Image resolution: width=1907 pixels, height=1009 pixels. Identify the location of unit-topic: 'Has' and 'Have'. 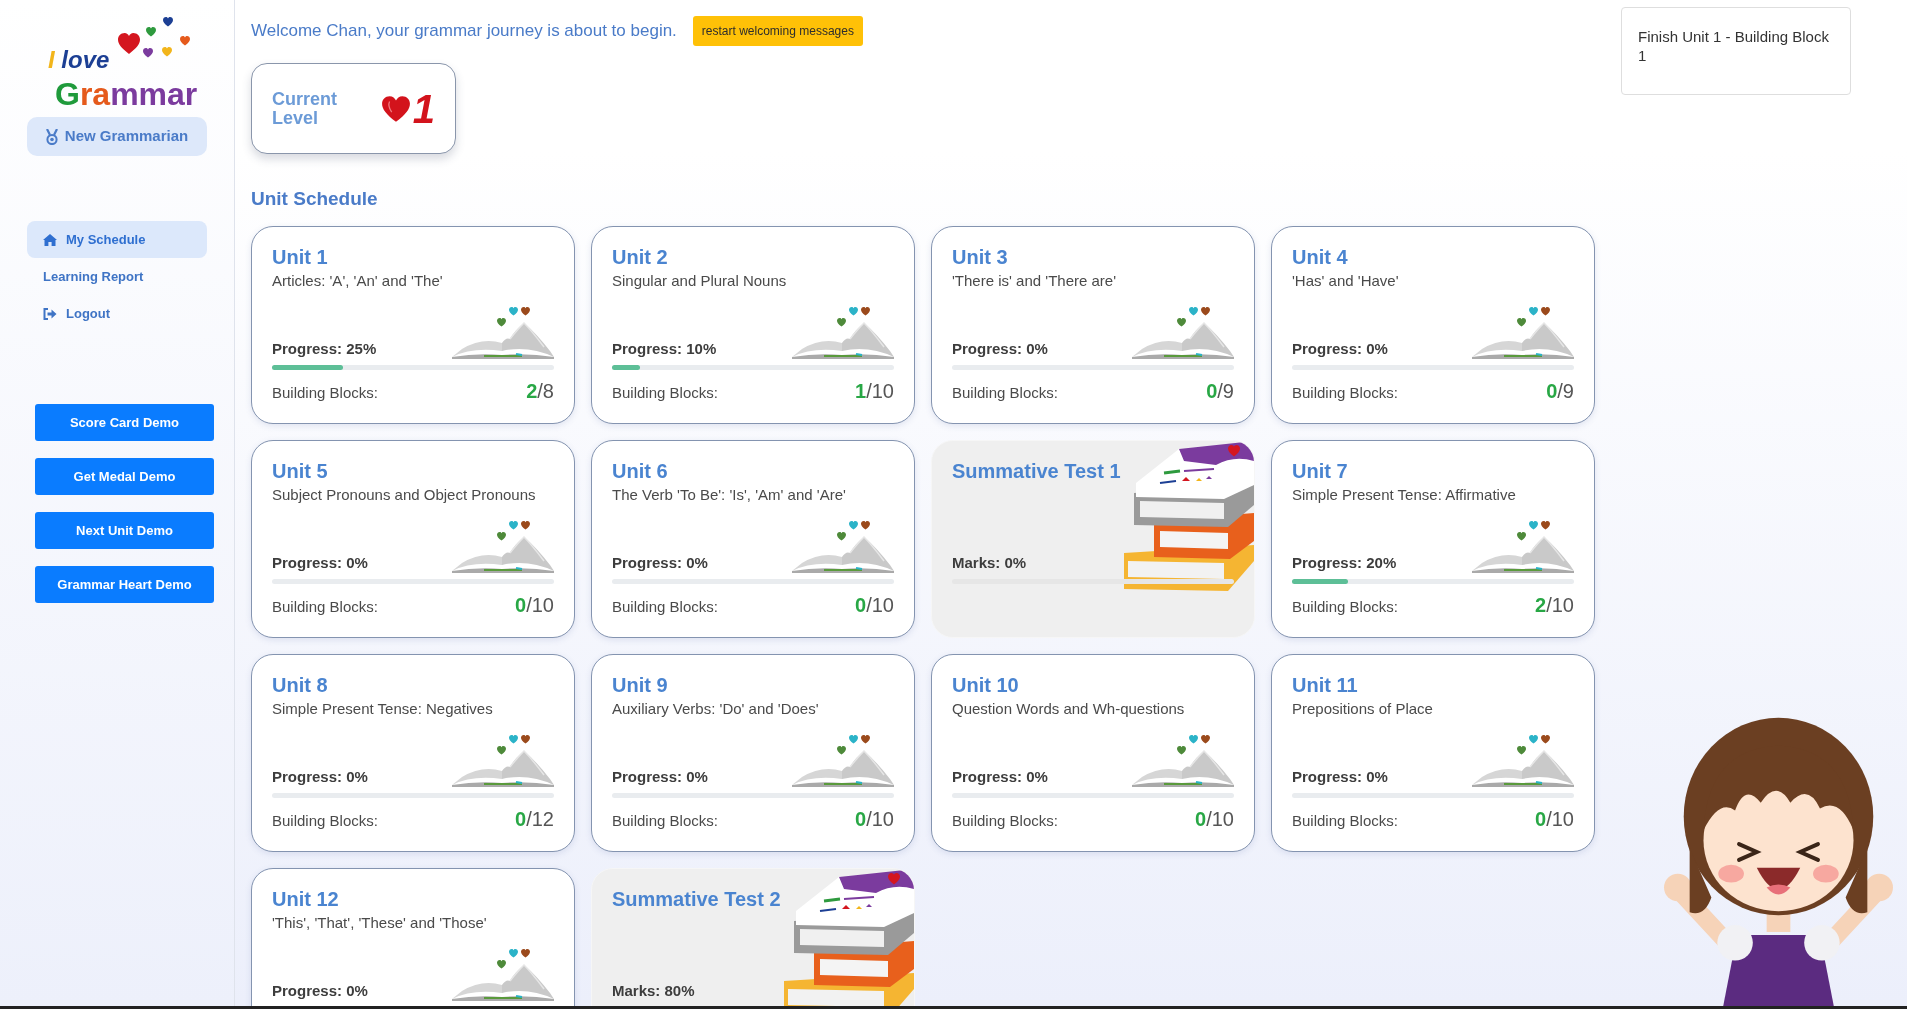
(1345, 281).